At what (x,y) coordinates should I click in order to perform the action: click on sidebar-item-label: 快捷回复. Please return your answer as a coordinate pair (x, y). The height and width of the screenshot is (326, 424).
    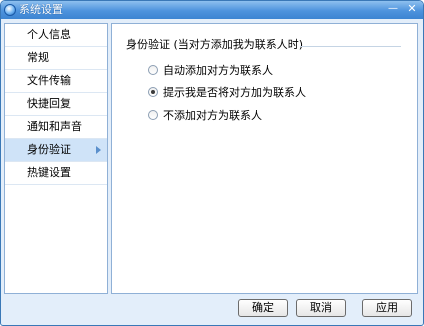
    Looking at the image, I should click on (49, 103).